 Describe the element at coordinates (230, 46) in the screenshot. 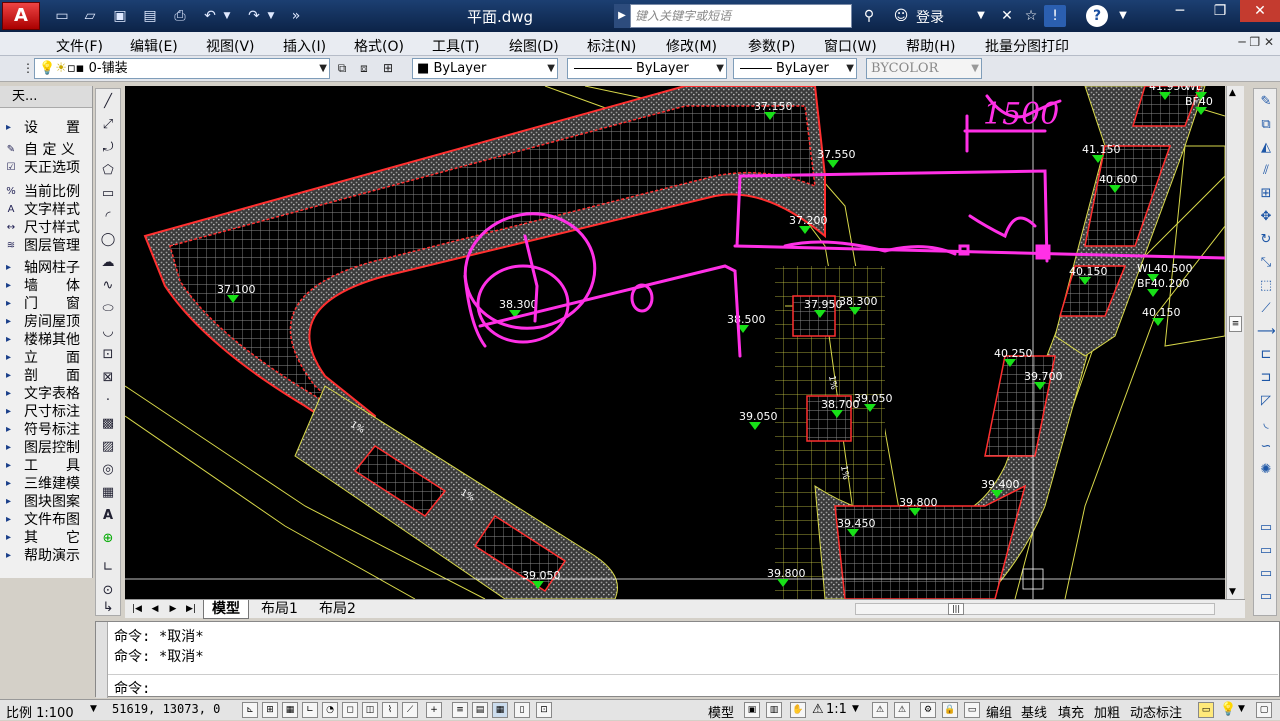

I see `menu-view: 视图(V)` at that location.